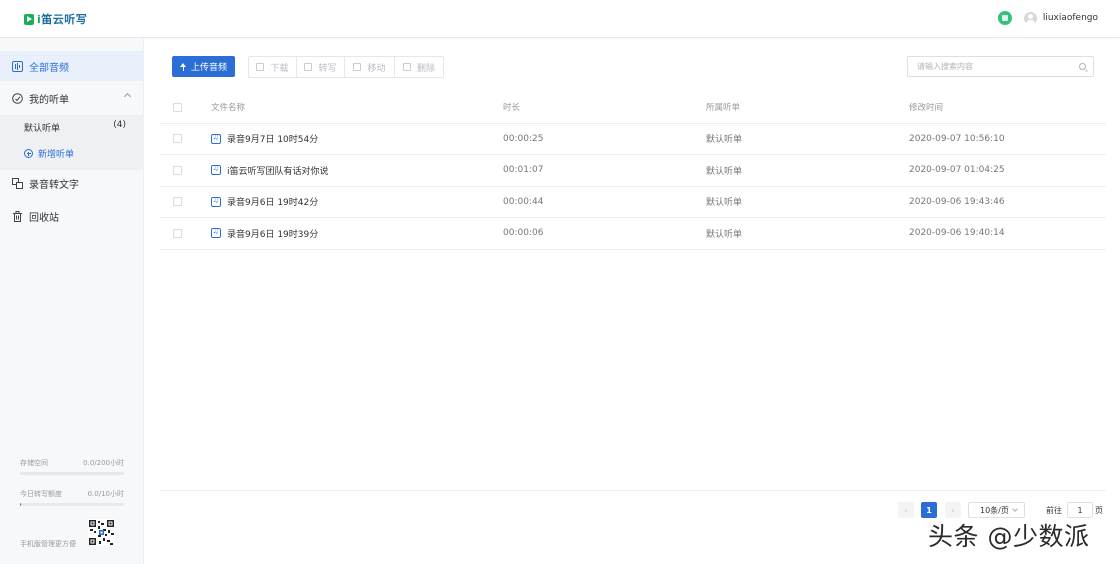  I want to click on playlist-count: (4), so click(119, 125).